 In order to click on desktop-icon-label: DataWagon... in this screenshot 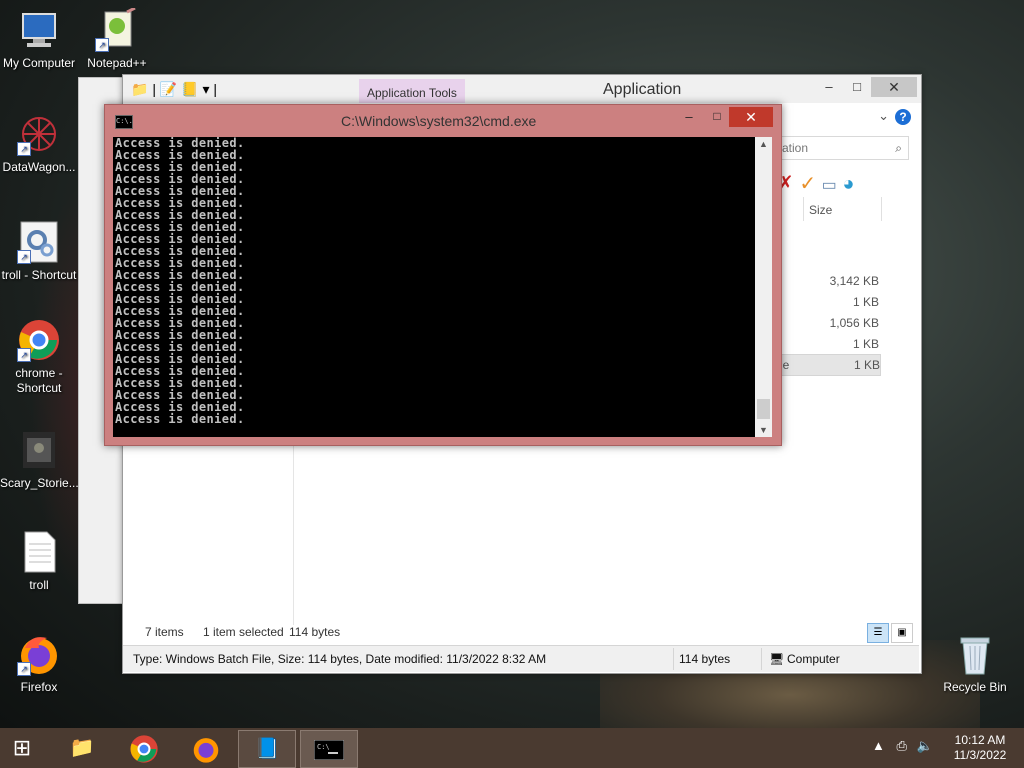, I will do `click(39, 167)`.